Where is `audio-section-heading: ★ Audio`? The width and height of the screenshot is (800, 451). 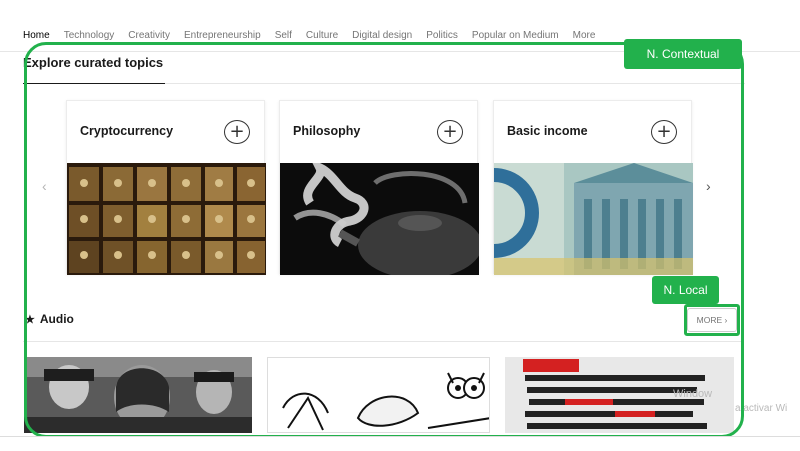
audio-section-heading: ★ Audio is located at coordinates (49, 319).